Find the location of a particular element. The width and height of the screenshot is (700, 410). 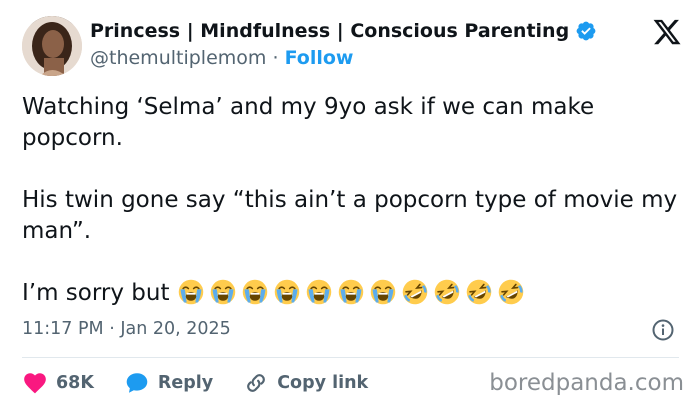

action-bar: 68K Reply Copy link is located at coordinates (210, 383).